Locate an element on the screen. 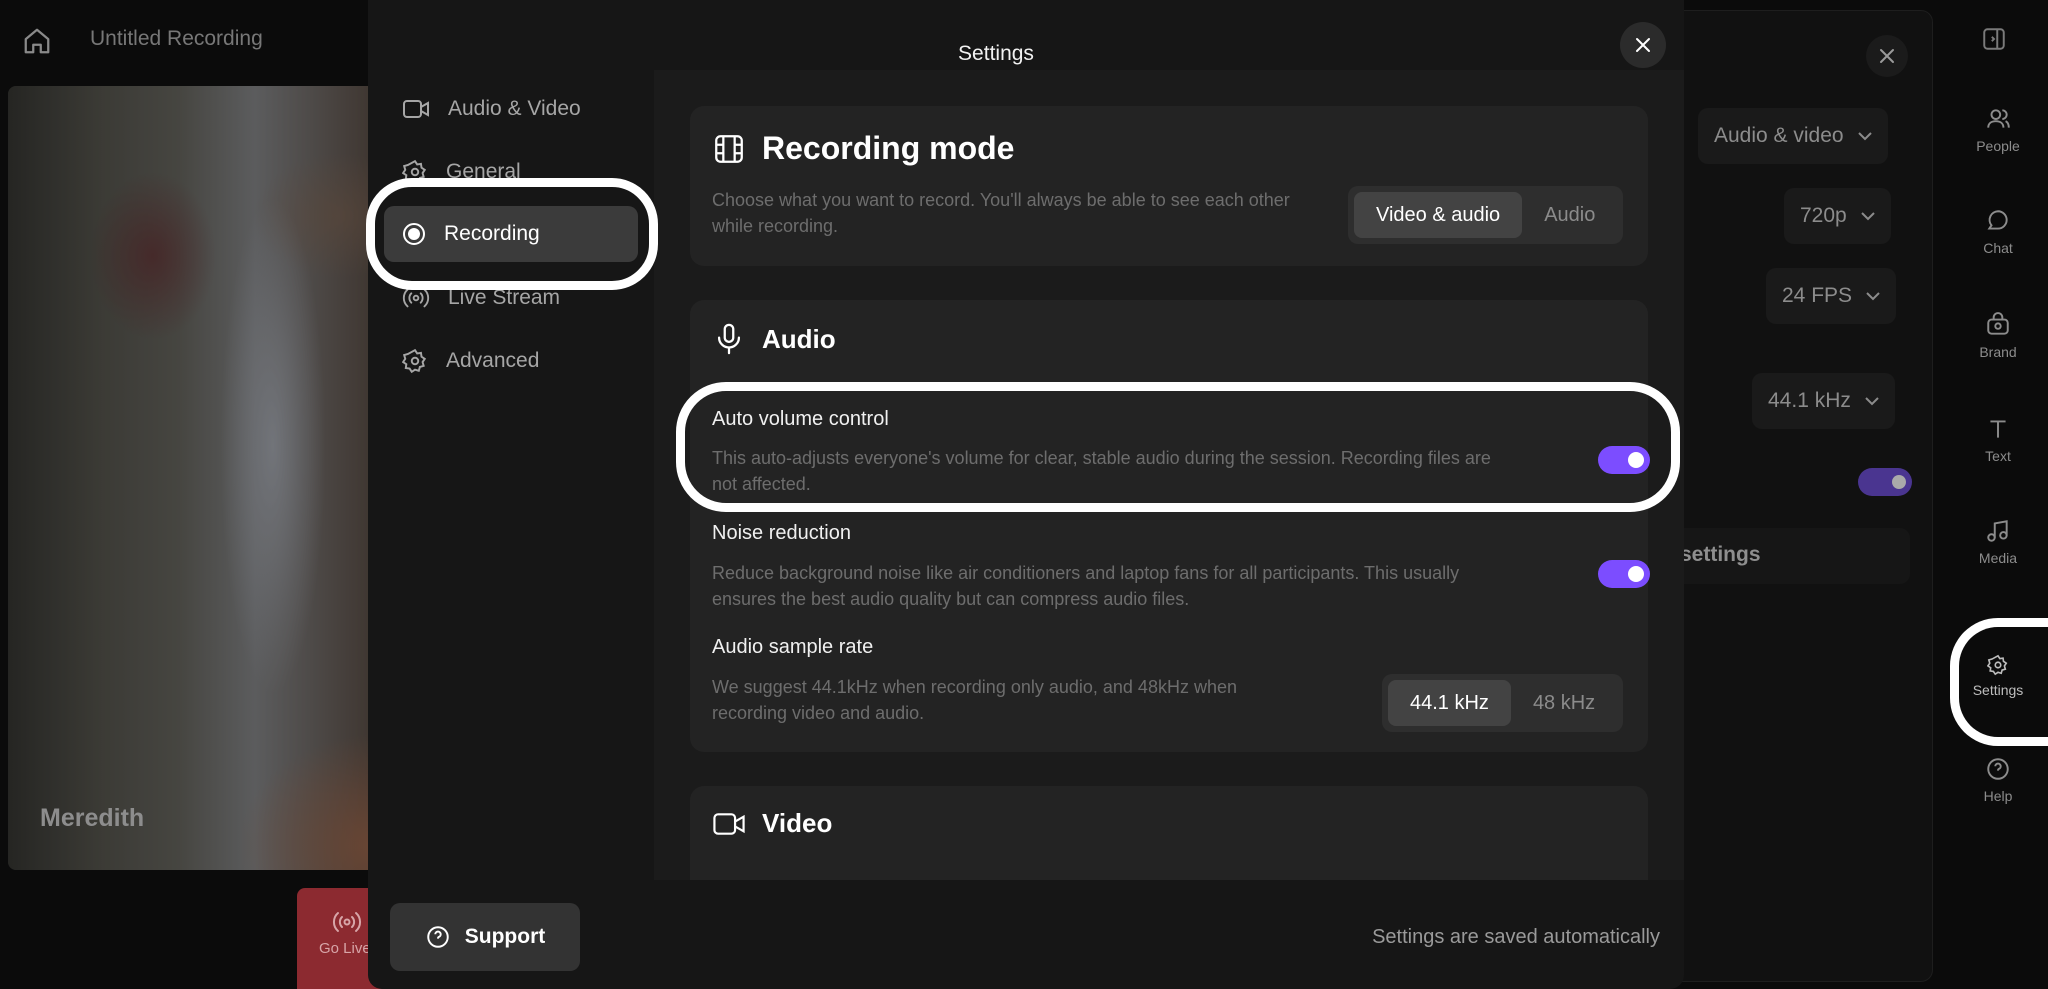  panel-close-button is located at coordinates (1887, 56).